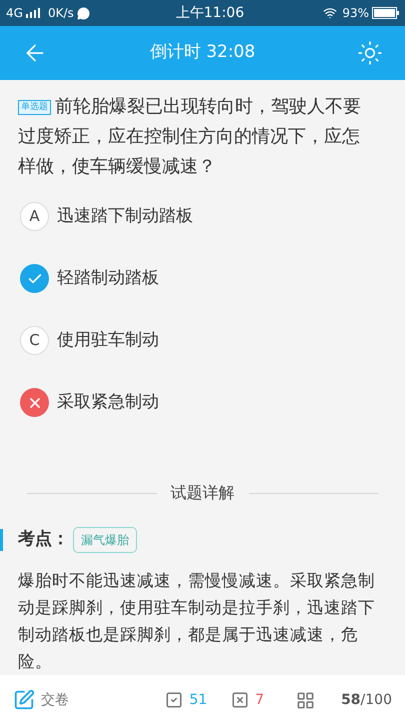 This screenshot has width=405, height=720. What do you see at coordinates (43, 540) in the screenshot?
I see `point-label: 考点：` at bounding box center [43, 540].